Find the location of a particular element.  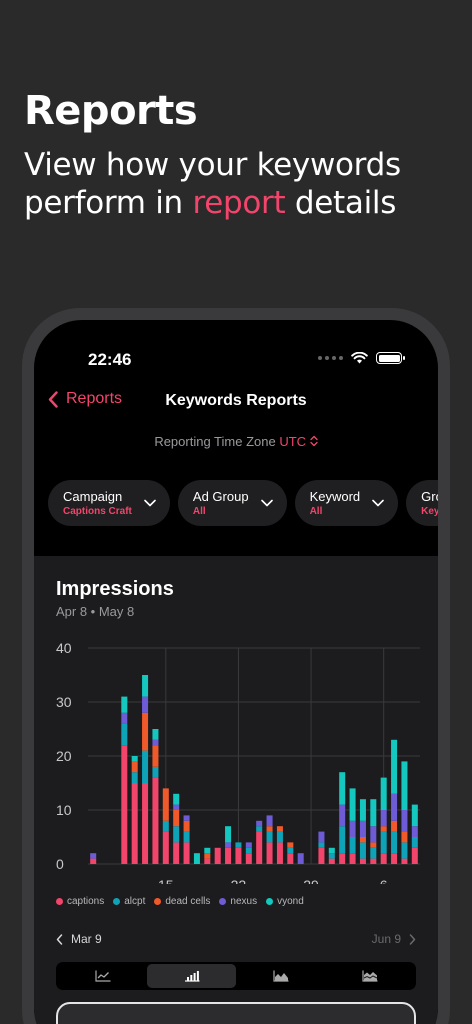

filter-value: Keywor is located at coordinates (429, 511).